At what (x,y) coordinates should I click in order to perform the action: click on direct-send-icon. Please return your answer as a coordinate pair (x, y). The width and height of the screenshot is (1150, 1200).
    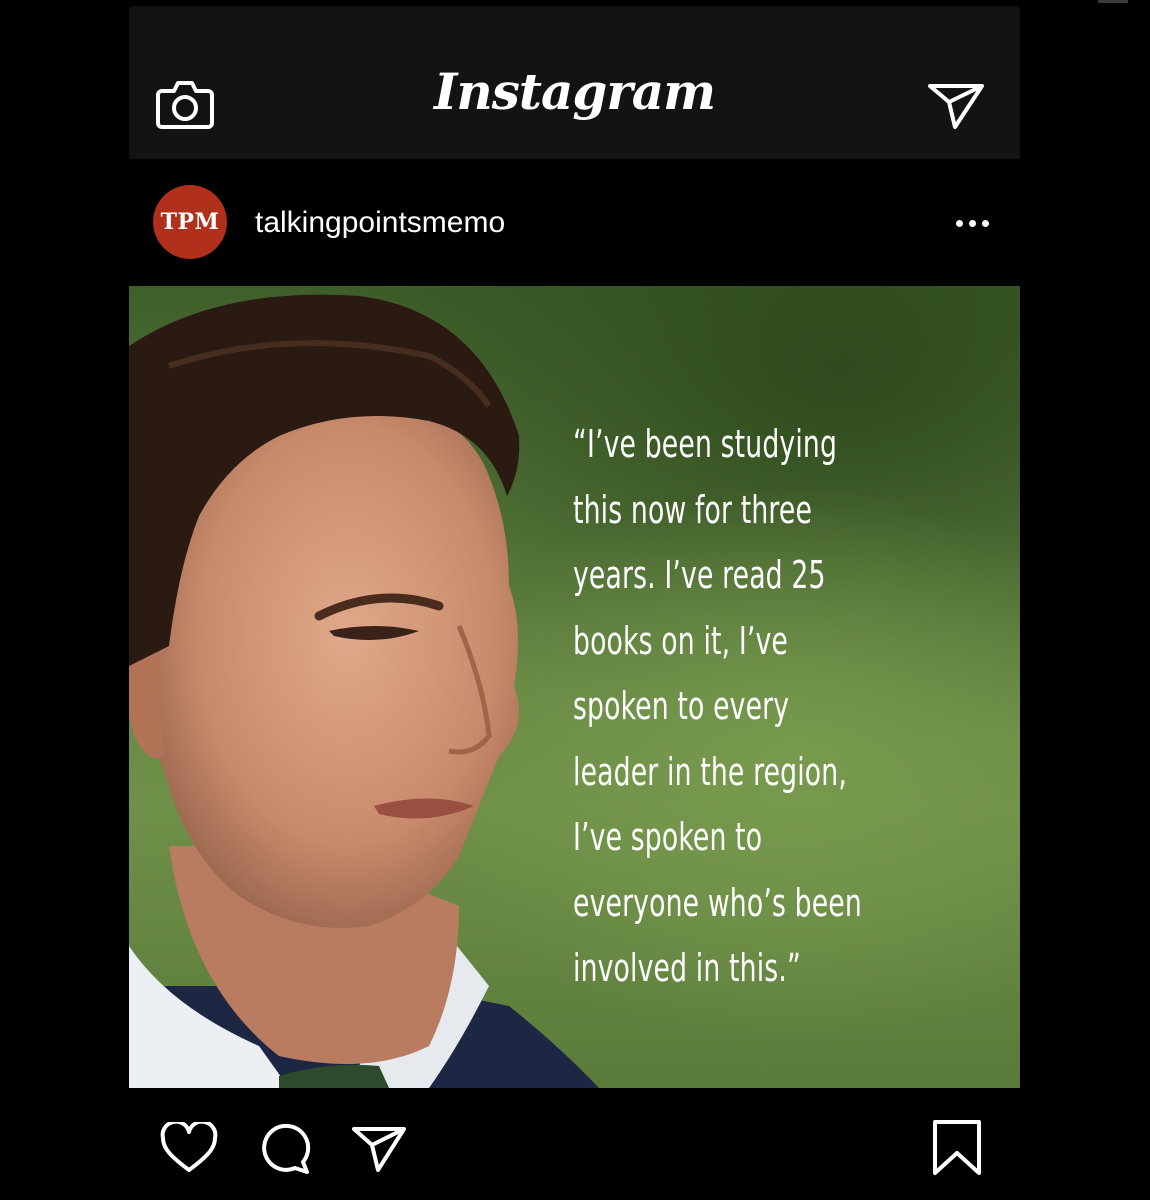
    Looking at the image, I should click on (956, 106).